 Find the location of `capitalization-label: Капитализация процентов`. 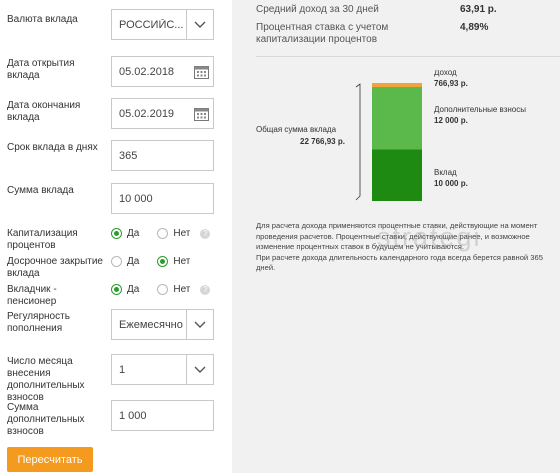

capitalization-label: Капитализация процентов is located at coordinates (42, 239).